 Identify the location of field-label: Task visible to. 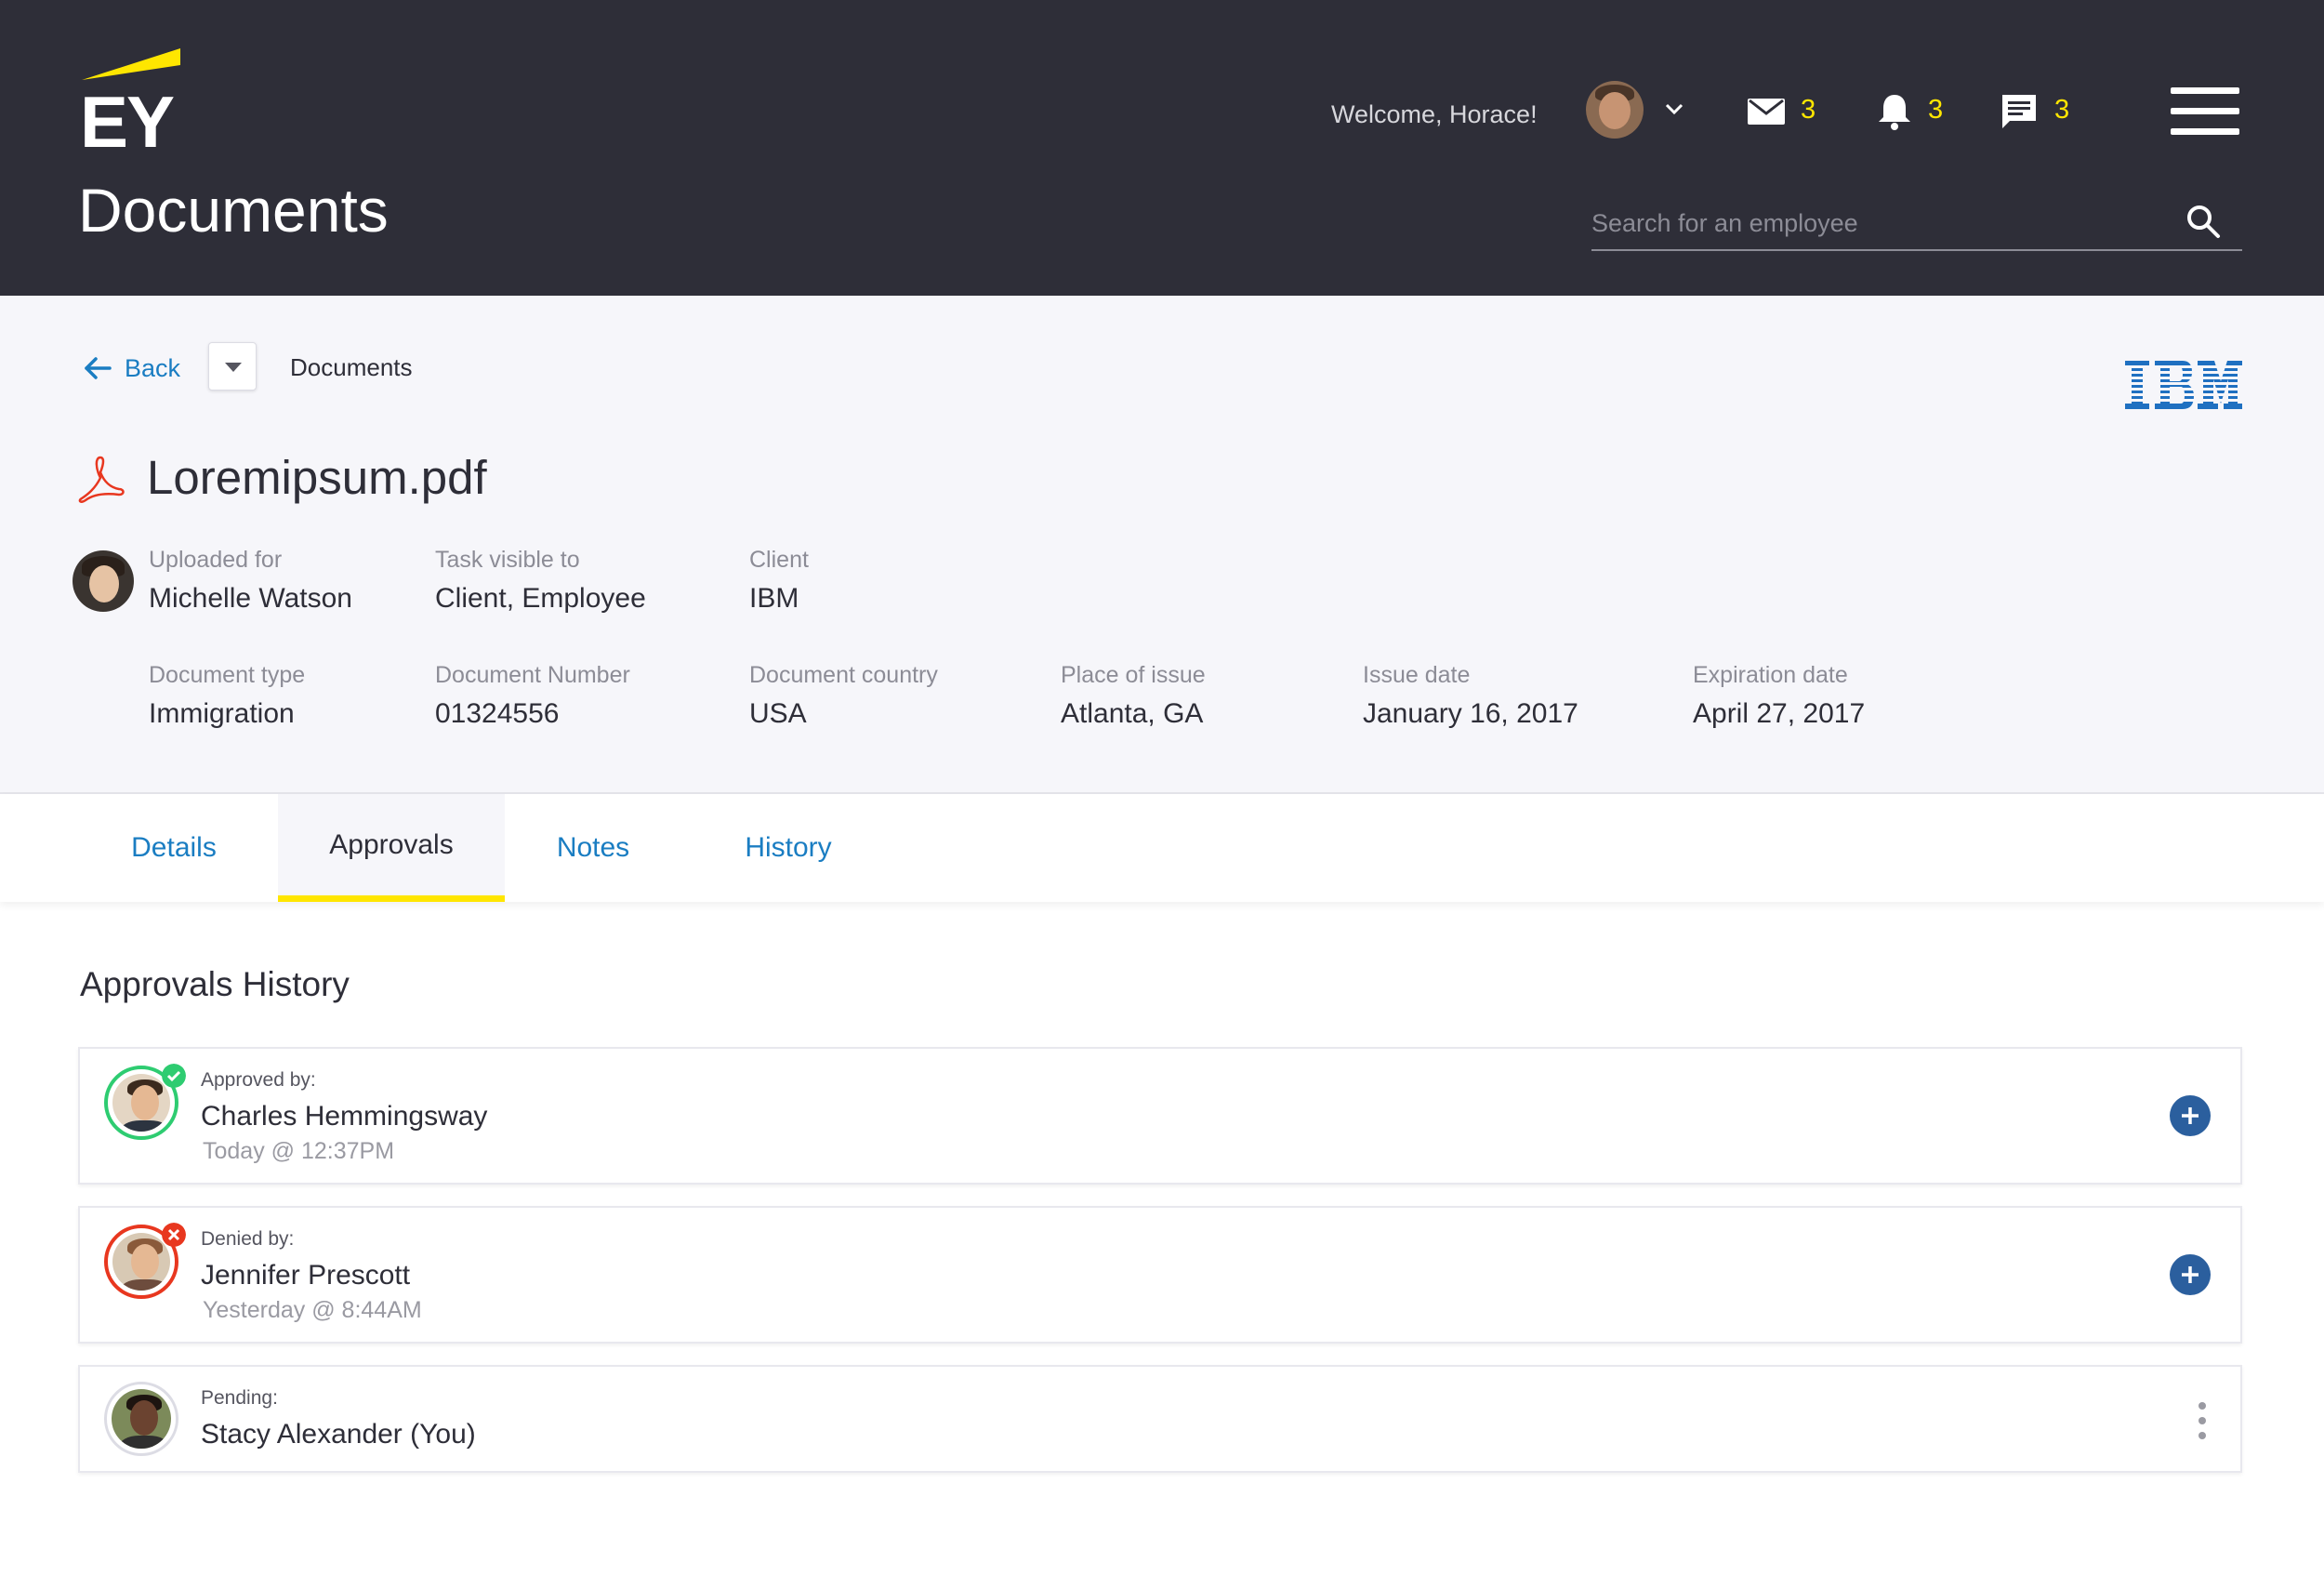
(507, 560).